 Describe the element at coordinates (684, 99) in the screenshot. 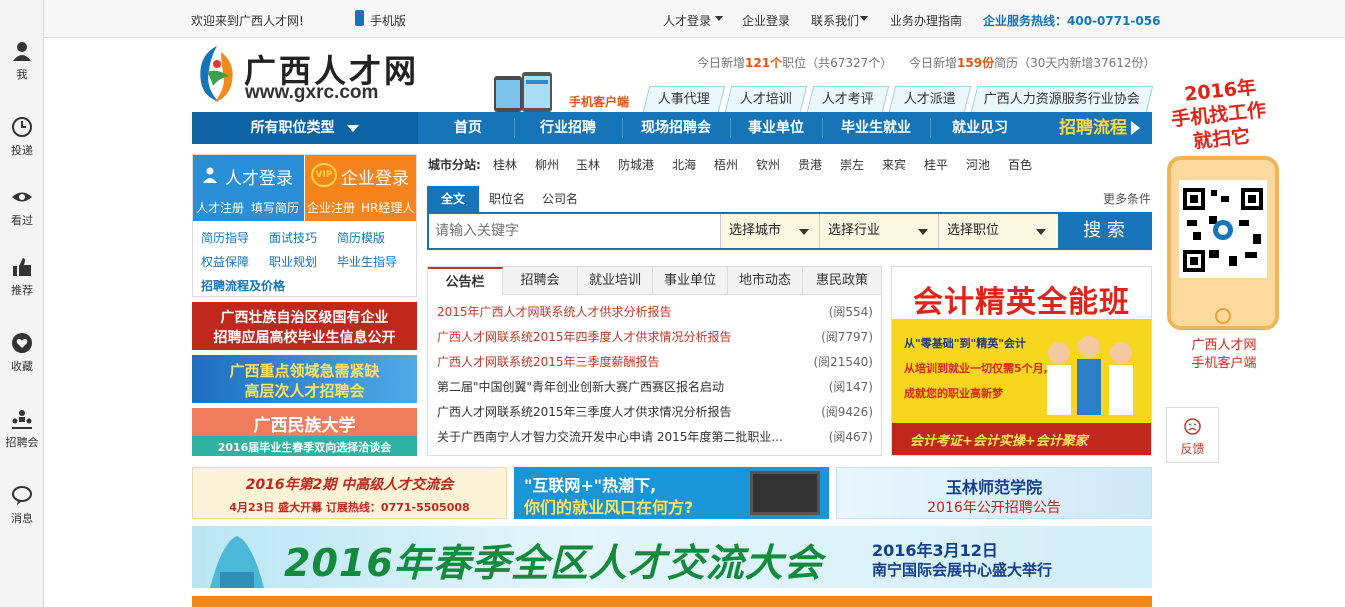

I see `tab-hr-agency: 人事代理` at that location.